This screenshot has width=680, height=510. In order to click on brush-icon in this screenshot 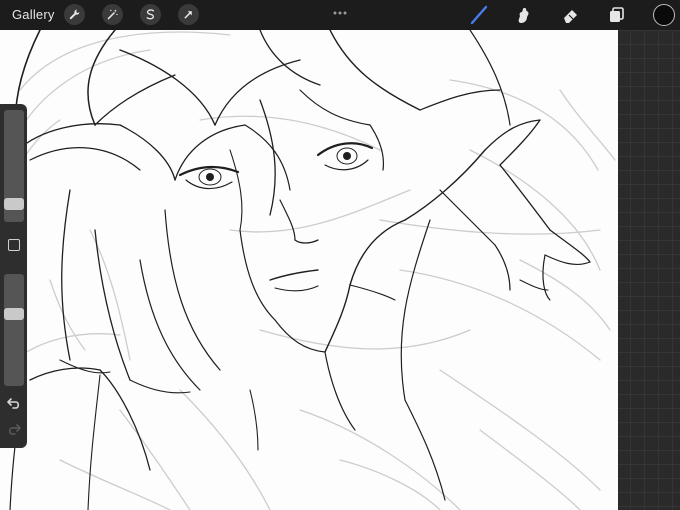, I will do `click(479, 15)`.